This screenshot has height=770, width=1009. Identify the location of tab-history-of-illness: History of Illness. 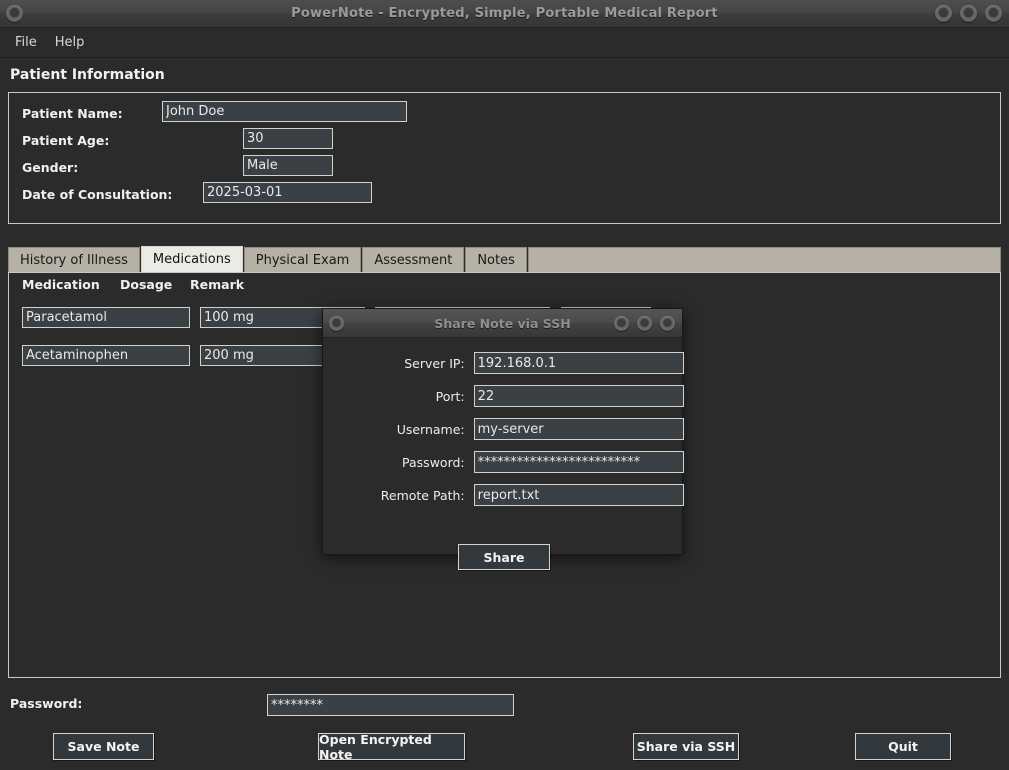
(74, 259).